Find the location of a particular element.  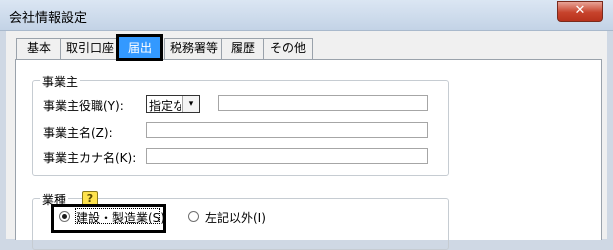

tab-bank-account: 取引口座 is located at coordinates (90, 48).